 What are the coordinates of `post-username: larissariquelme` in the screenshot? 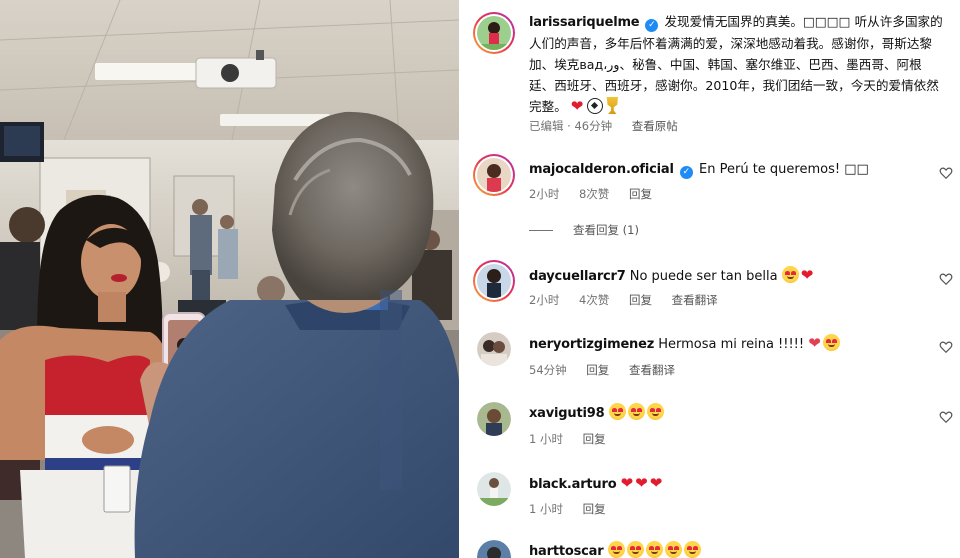 It's located at (584, 22).